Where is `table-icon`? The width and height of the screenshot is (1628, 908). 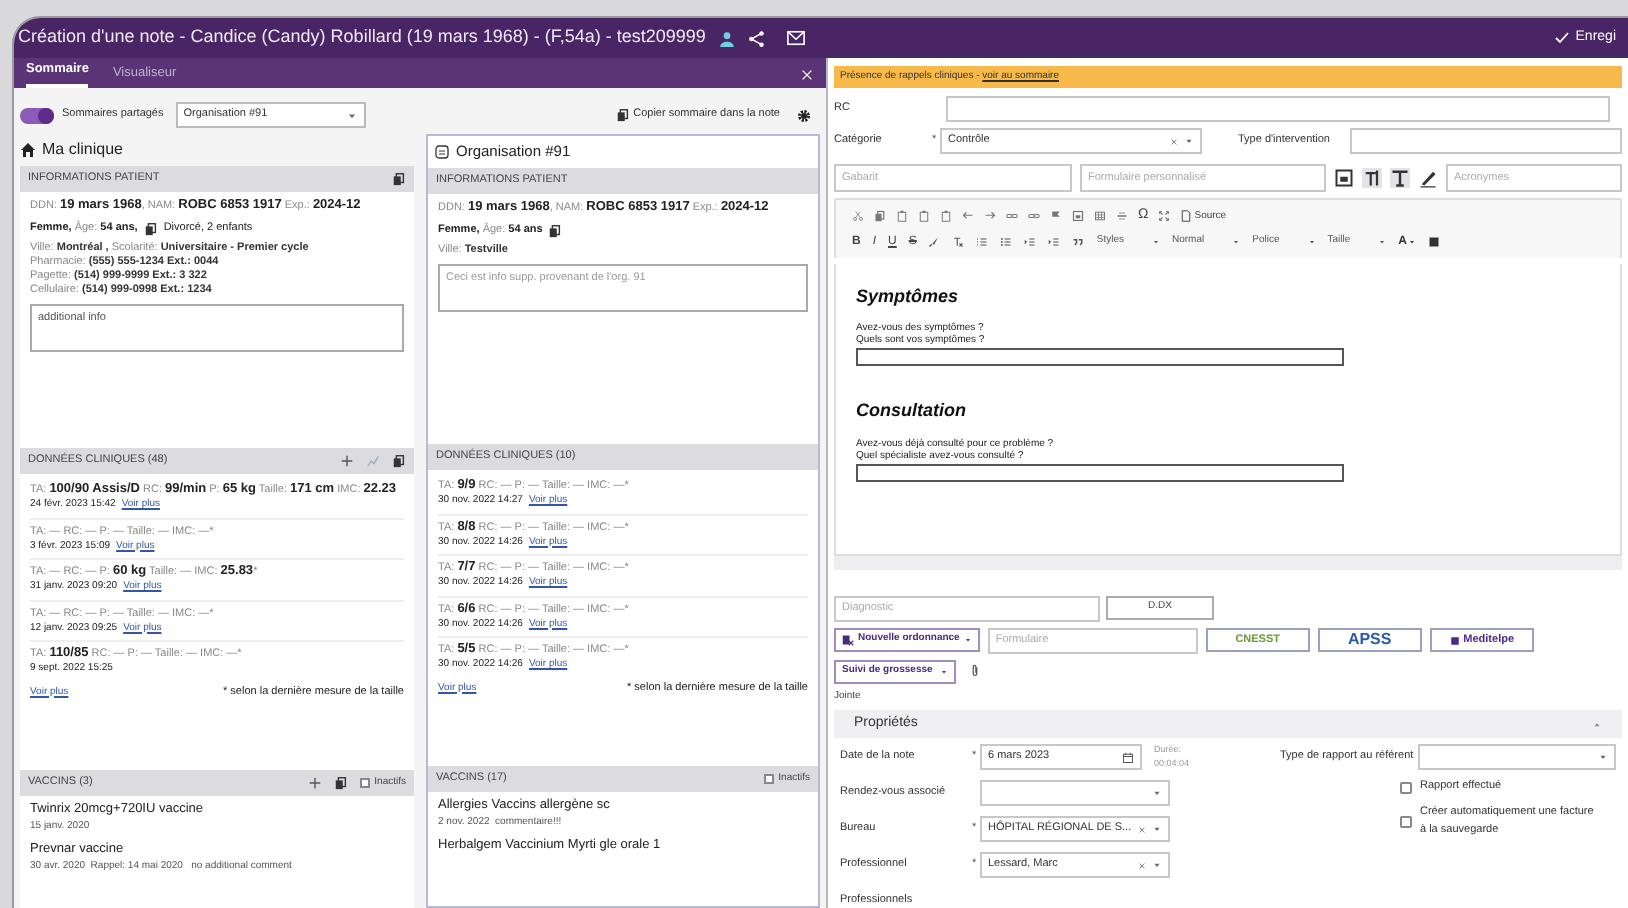 table-icon is located at coordinates (1100, 216).